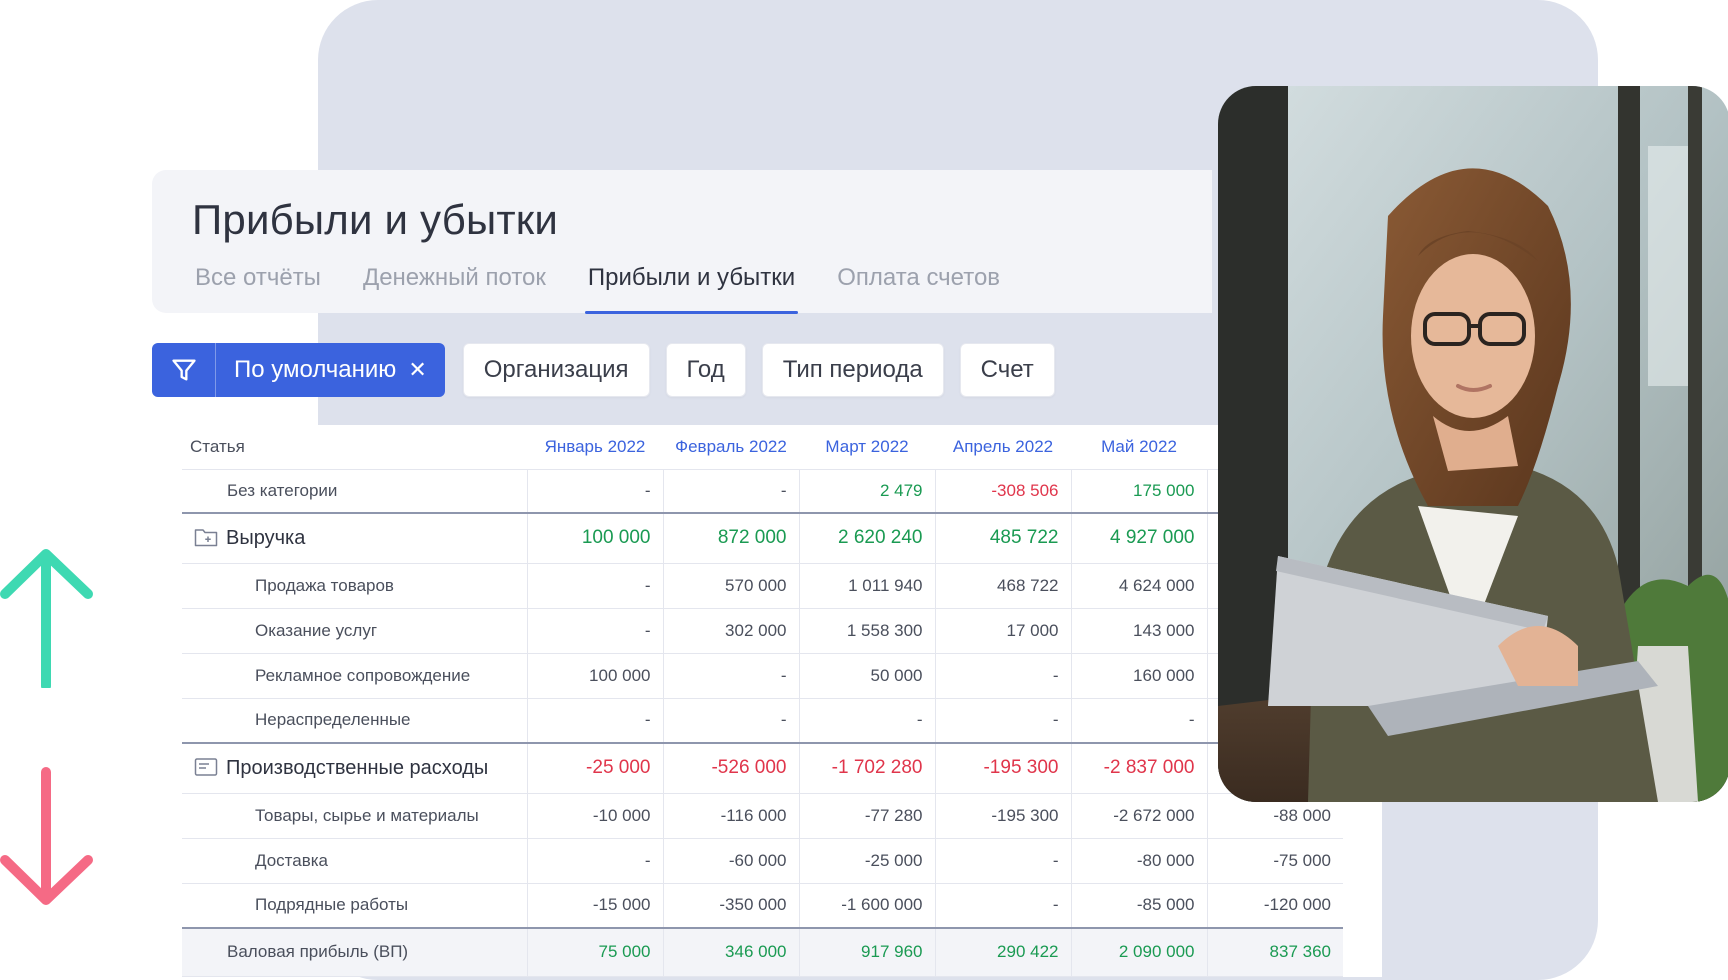 The width and height of the screenshot is (1728, 980). What do you see at coordinates (1274, 861) in the screenshot?
I see `table-cell: -75 000` at bounding box center [1274, 861].